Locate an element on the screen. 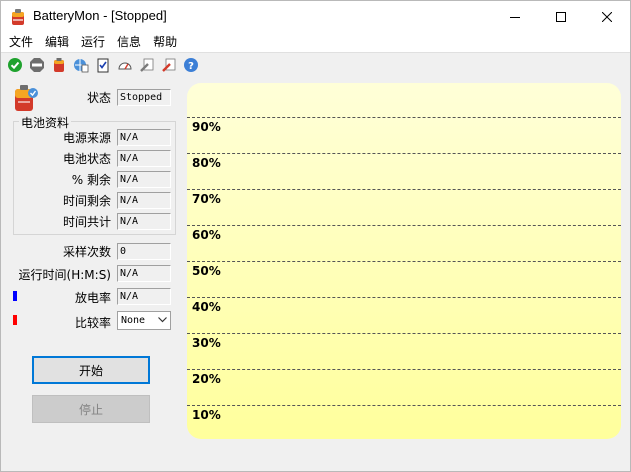  menu-info: 信息 is located at coordinates (129, 42).